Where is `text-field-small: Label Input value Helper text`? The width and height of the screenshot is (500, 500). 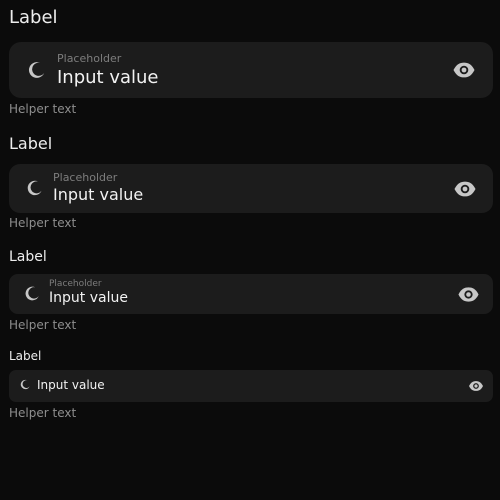 text-field-small: Label Input value Helper text is located at coordinates (251, 384).